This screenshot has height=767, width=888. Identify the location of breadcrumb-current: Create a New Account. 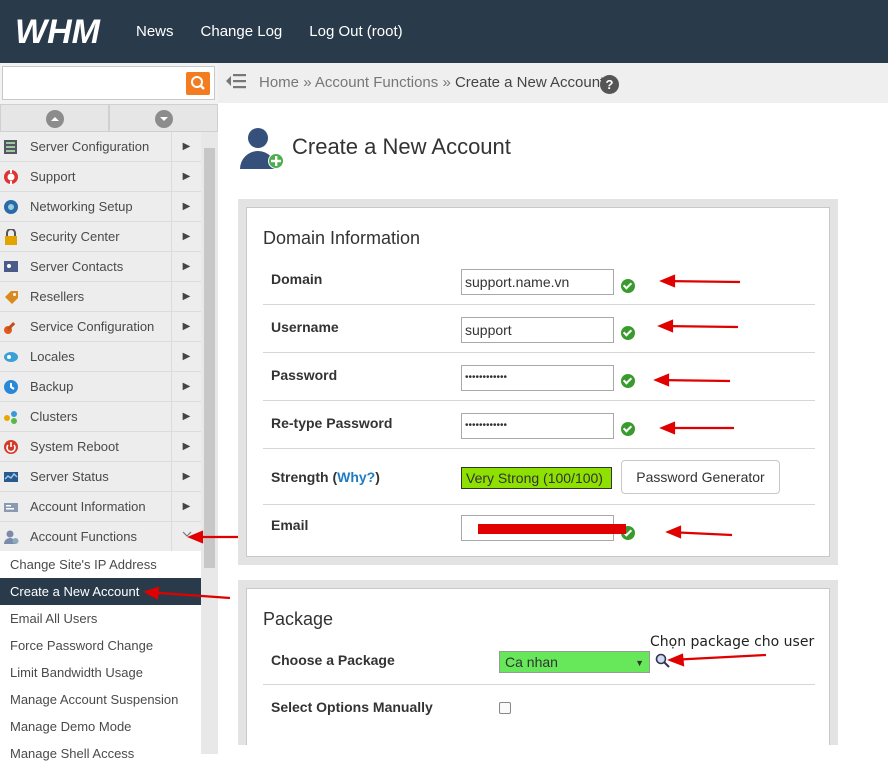
(529, 82).